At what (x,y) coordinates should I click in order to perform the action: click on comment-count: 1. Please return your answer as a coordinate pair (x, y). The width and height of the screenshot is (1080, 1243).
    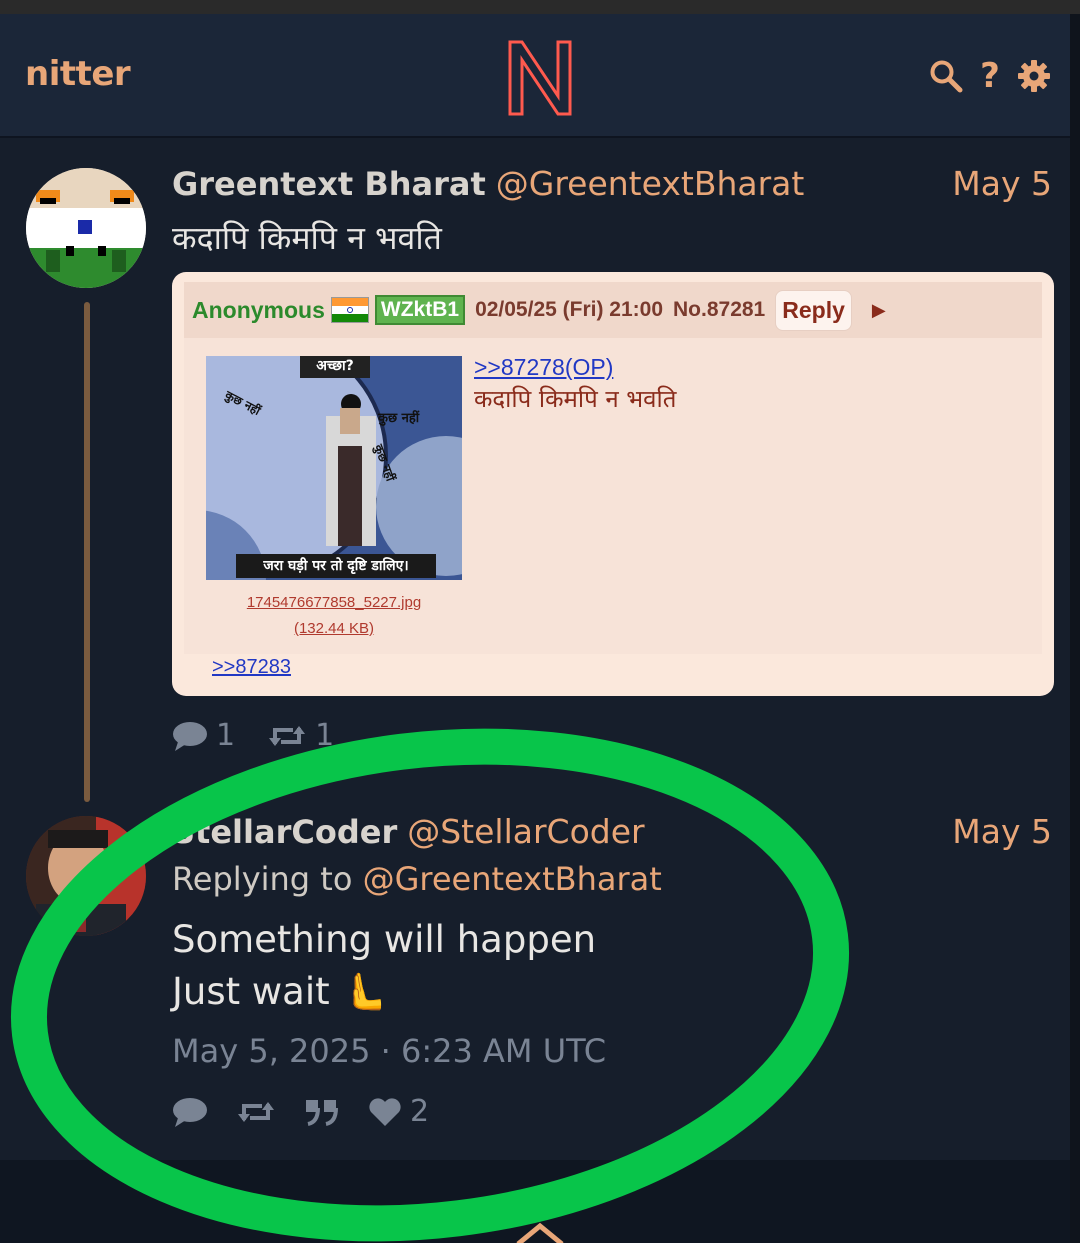
    Looking at the image, I should click on (226, 735).